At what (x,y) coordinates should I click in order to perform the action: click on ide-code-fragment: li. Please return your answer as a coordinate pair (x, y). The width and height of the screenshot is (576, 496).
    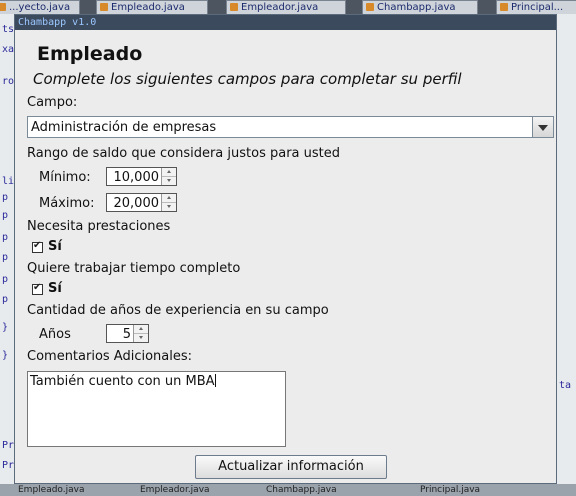
    Looking at the image, I should click on (8, 181).